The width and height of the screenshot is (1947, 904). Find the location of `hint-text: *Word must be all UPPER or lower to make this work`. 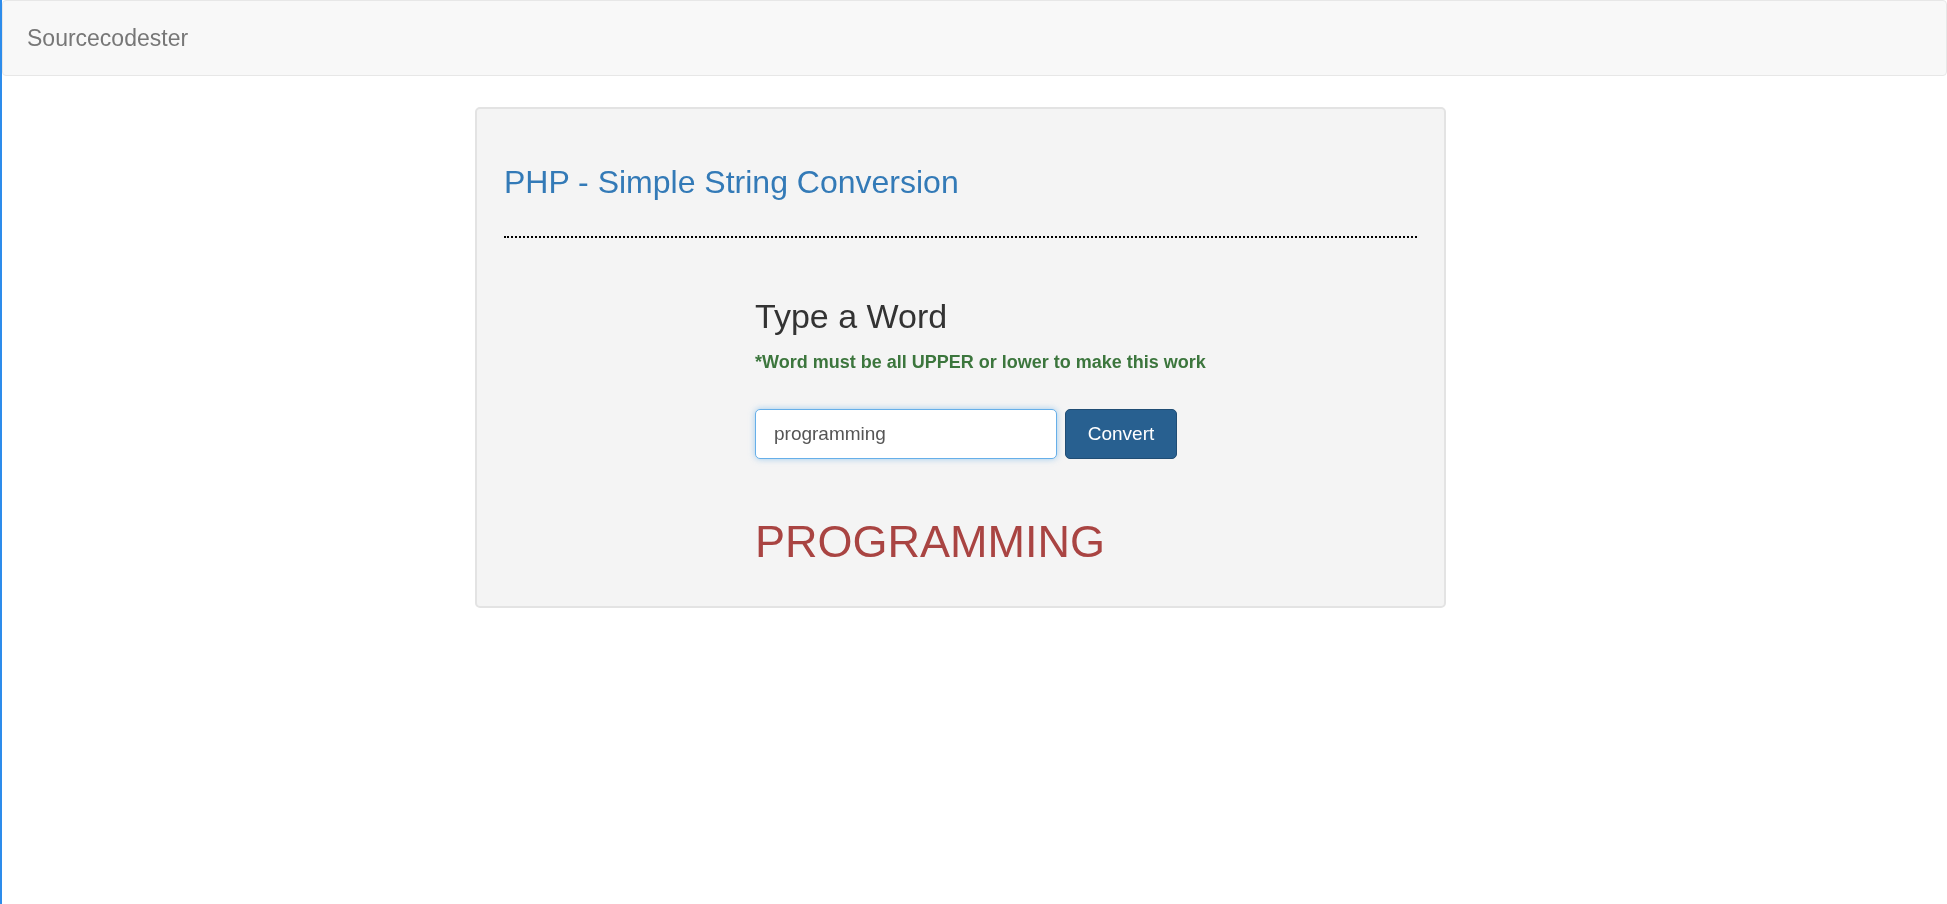

hint-text: *Word must be all UPPER or lower to make this work is located at coordinates (981, 362).